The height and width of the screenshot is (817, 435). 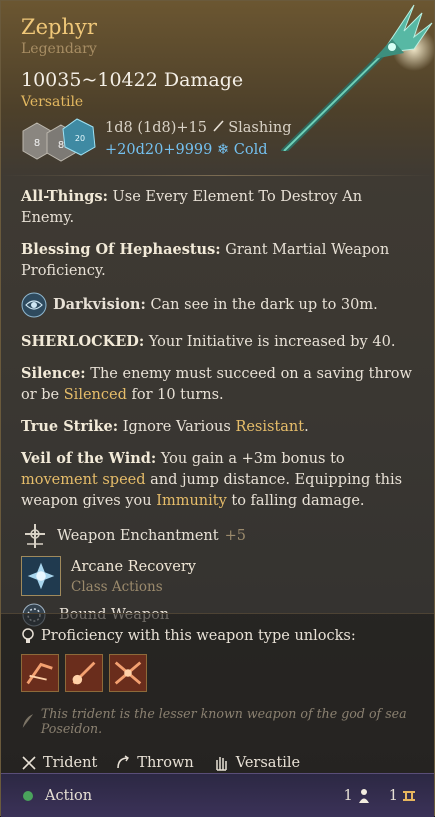 I want to click on property-text: to falling damage., so click(x=298, y=501).